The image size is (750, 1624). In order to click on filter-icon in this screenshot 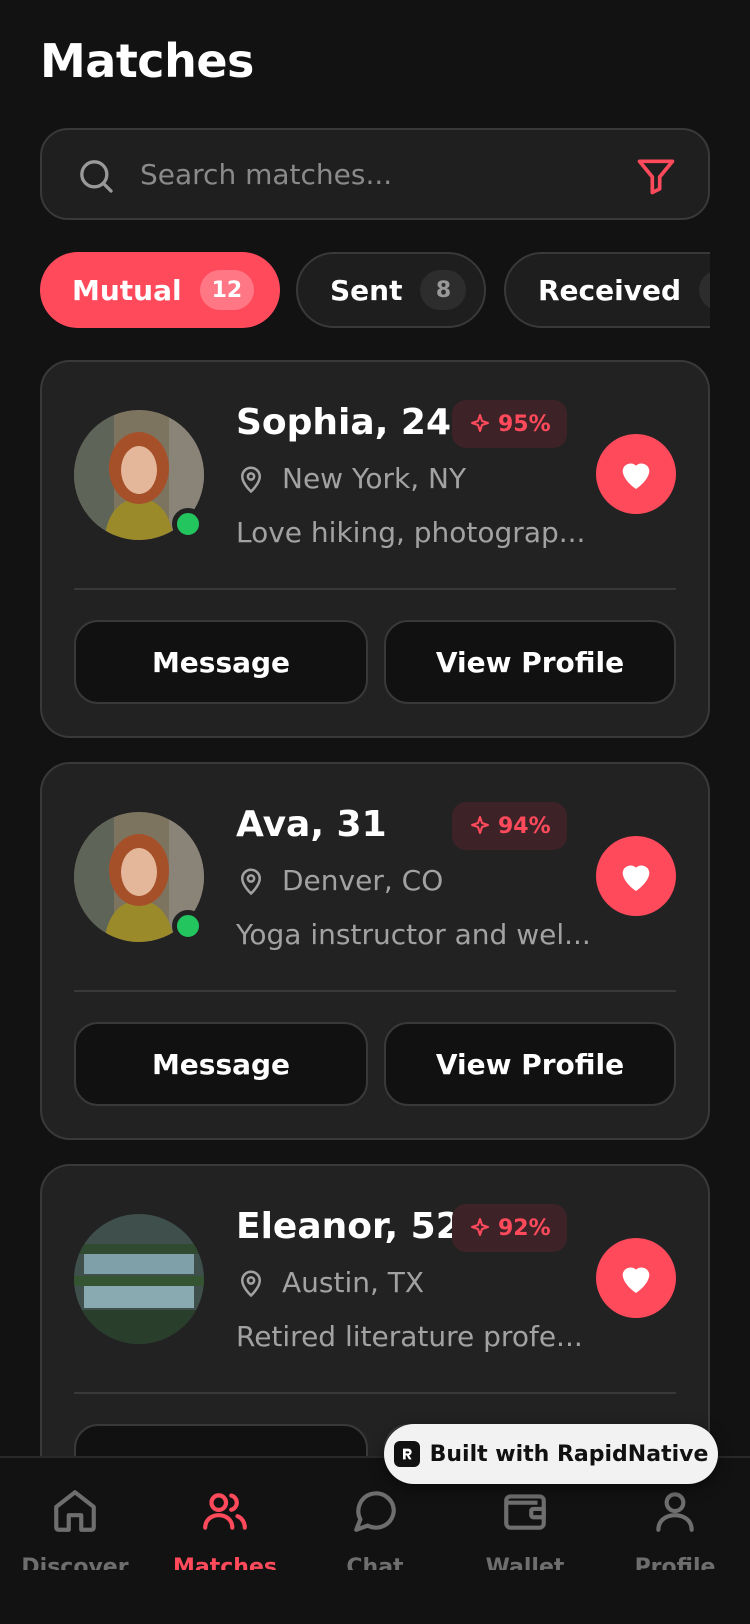, I will do `click(656, 176)`.